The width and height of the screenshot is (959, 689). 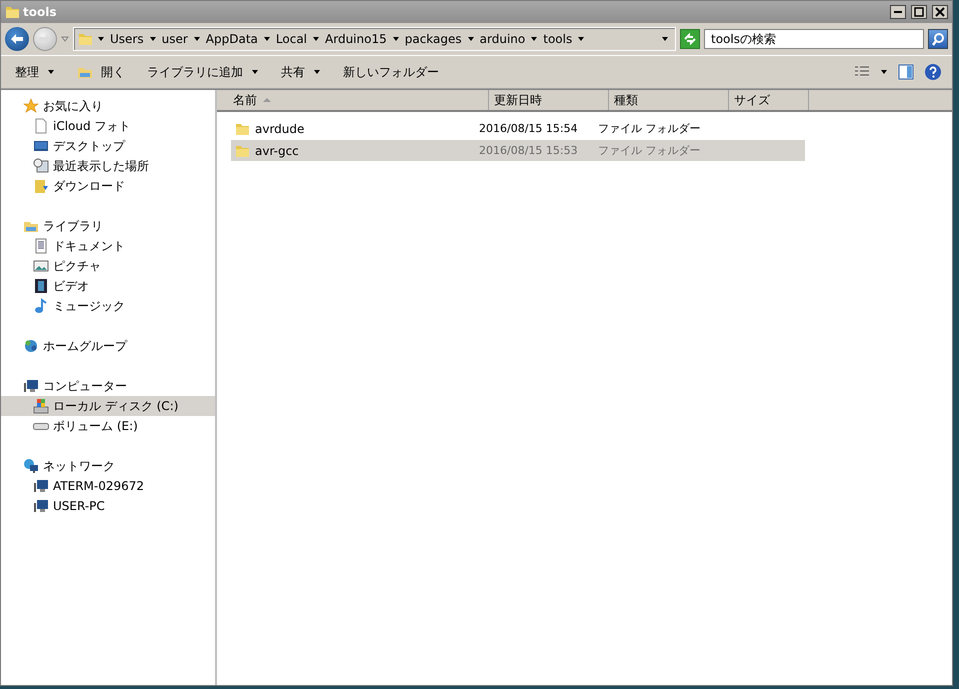 I want to click on sidebar-item: ホームグループ, so click(x=108, y=346).